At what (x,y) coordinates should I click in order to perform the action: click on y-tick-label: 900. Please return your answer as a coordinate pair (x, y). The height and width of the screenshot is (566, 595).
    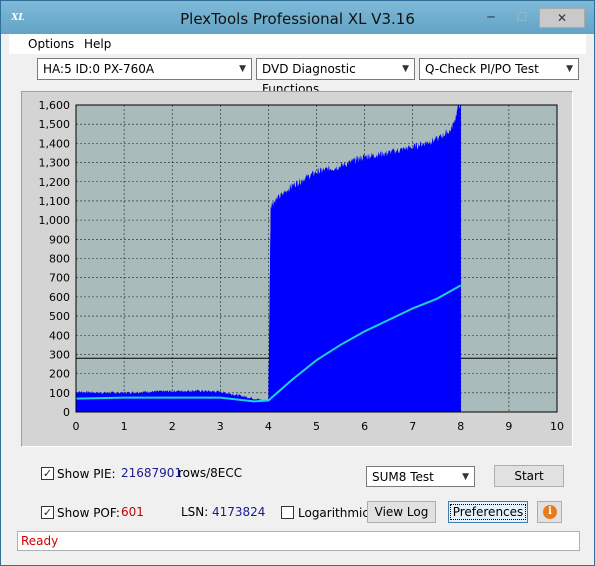
    Looking at the image, I should click on (59, 239).